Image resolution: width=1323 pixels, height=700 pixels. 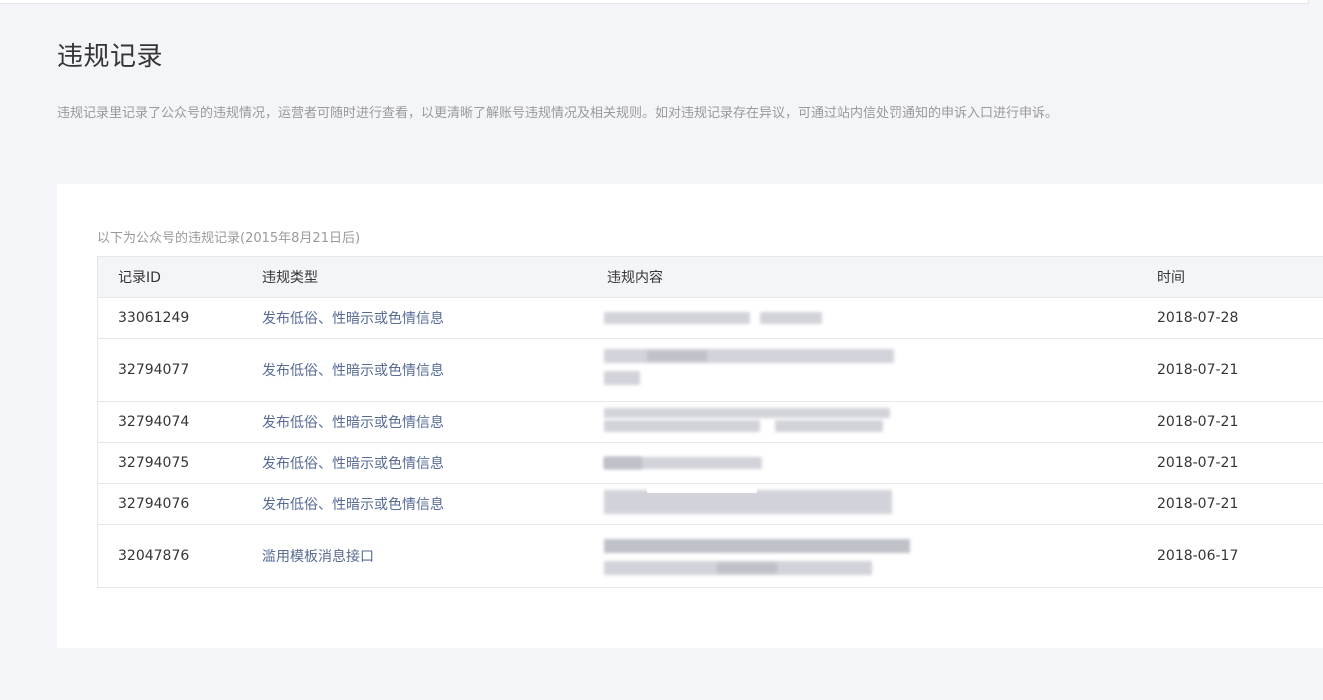 I want to click on record-time: 2018-07-28, so click(x=1240, y=318).